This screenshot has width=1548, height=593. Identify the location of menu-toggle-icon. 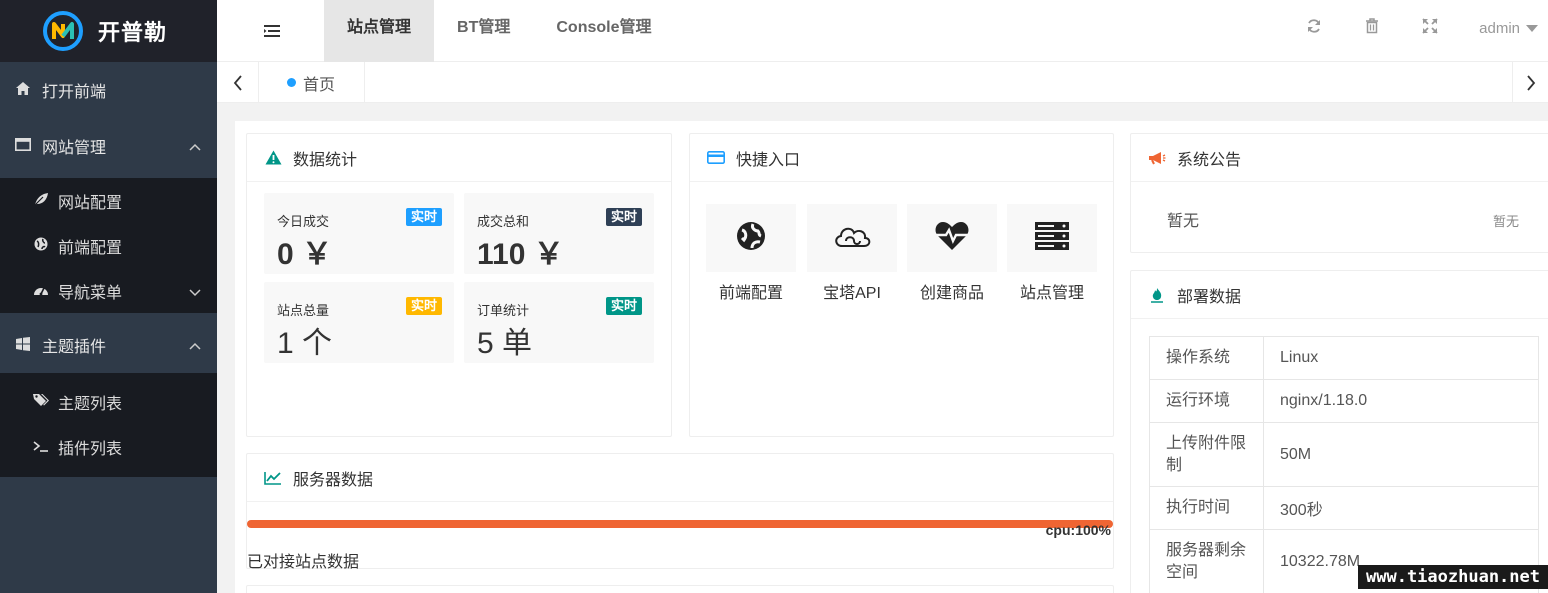
(272, 31).